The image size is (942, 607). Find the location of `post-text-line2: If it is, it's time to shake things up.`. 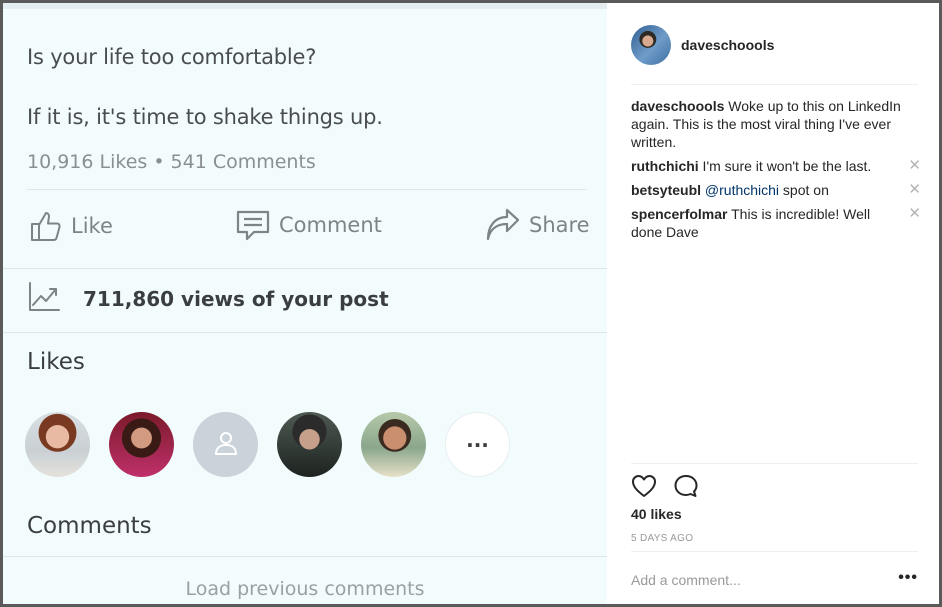

post-text-line2: If it is, it's time to shake things up. is located at coordinates (205, 117).